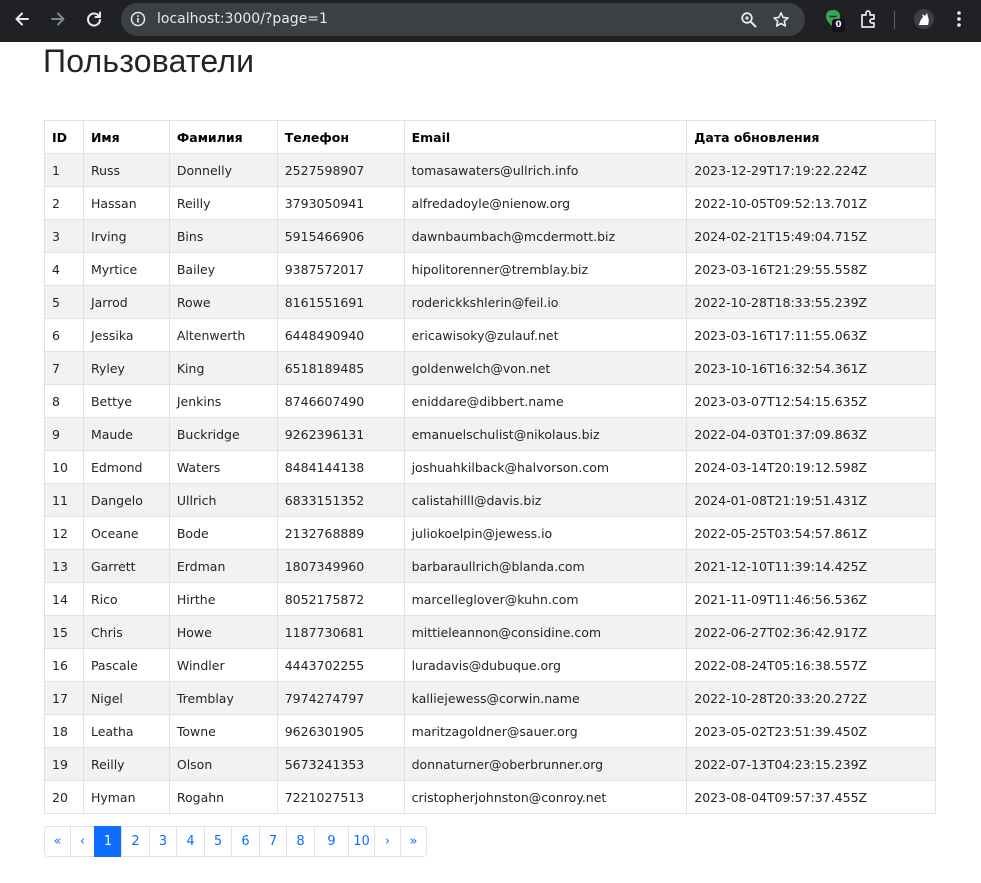  What do you see at coordinates (126, 401) in the screenshot?
I see `cell-first-name: Bettye` at bounding box center [126, 401].